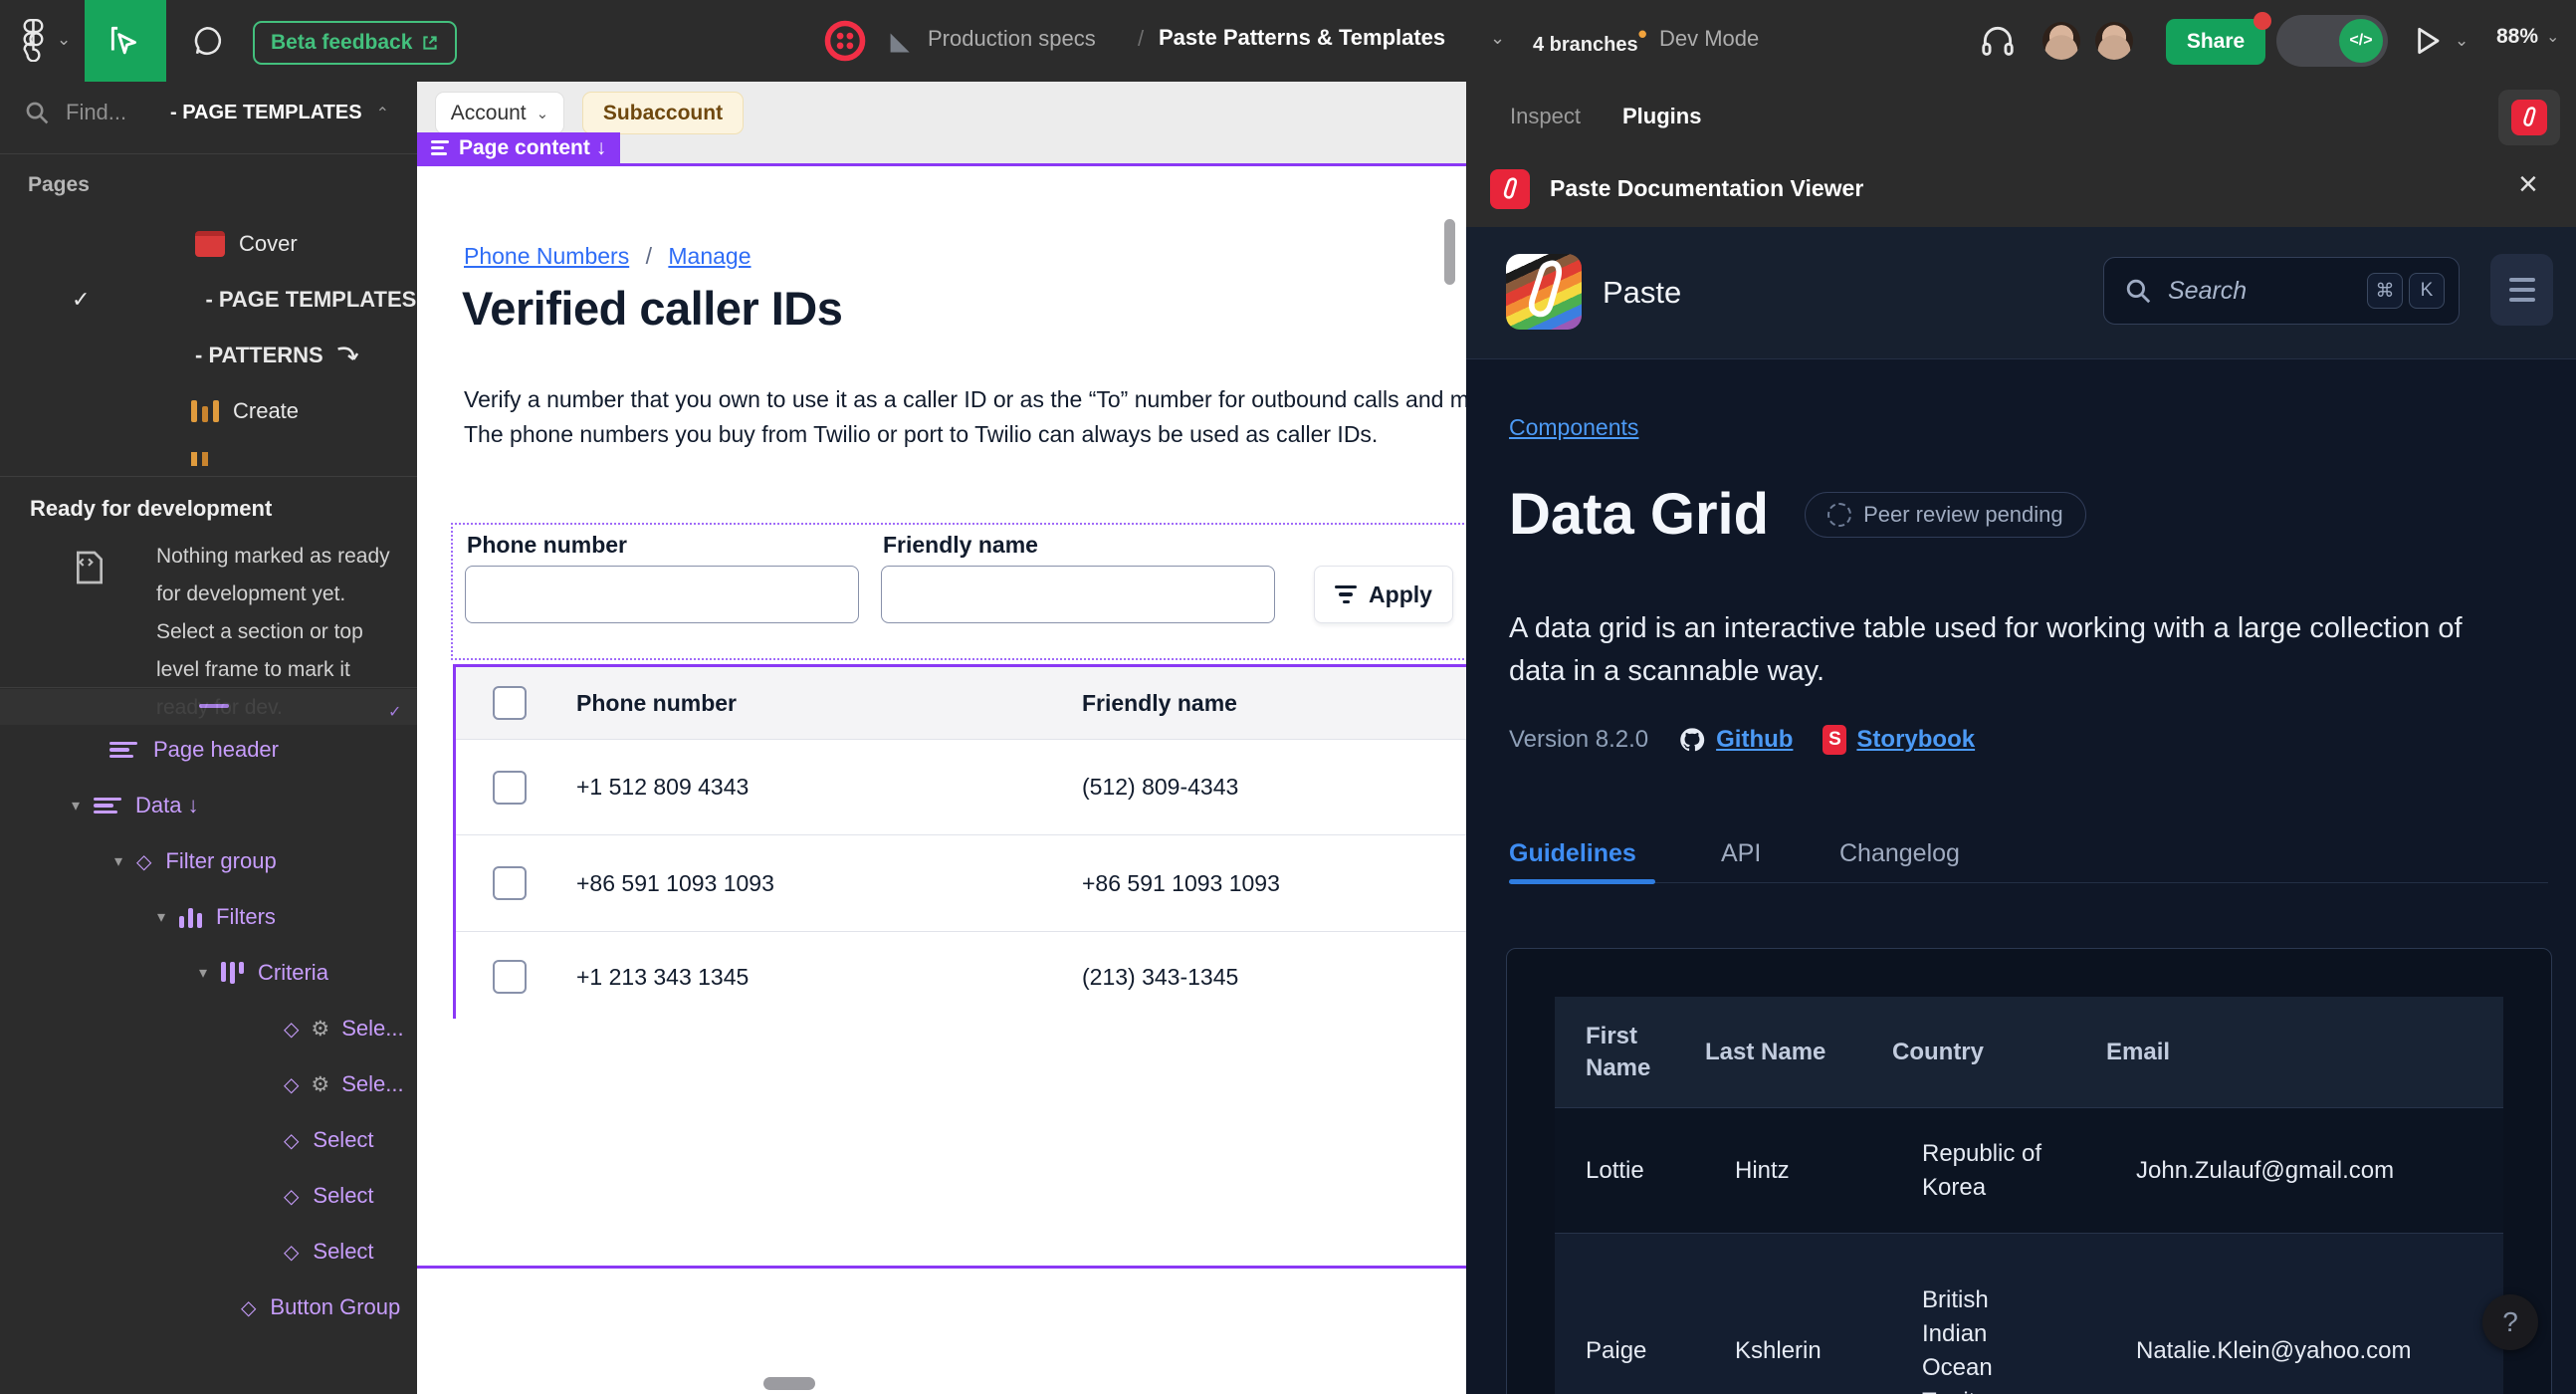 The height and width of the screenshot is (1394, 2576). I want to click on page-selector: - PAGE TEMPLATES ⌃, so click(279, 113).